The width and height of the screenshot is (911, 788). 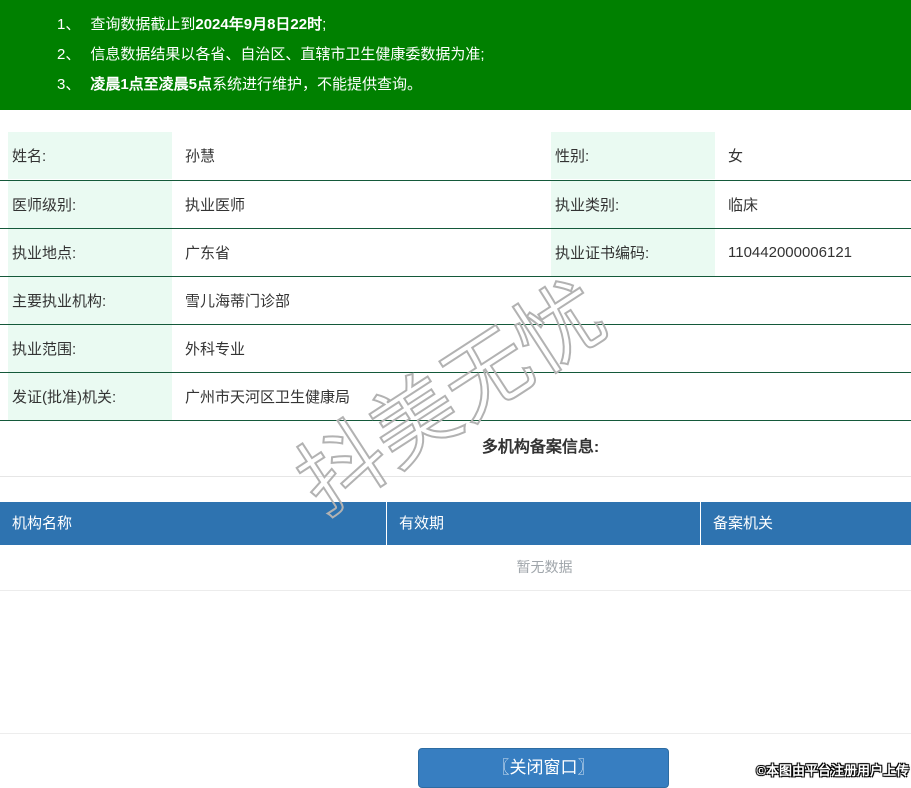 I want to click on issuing-authority-value: 广州市天河区卫生健康局, so click(x=545, y=396).